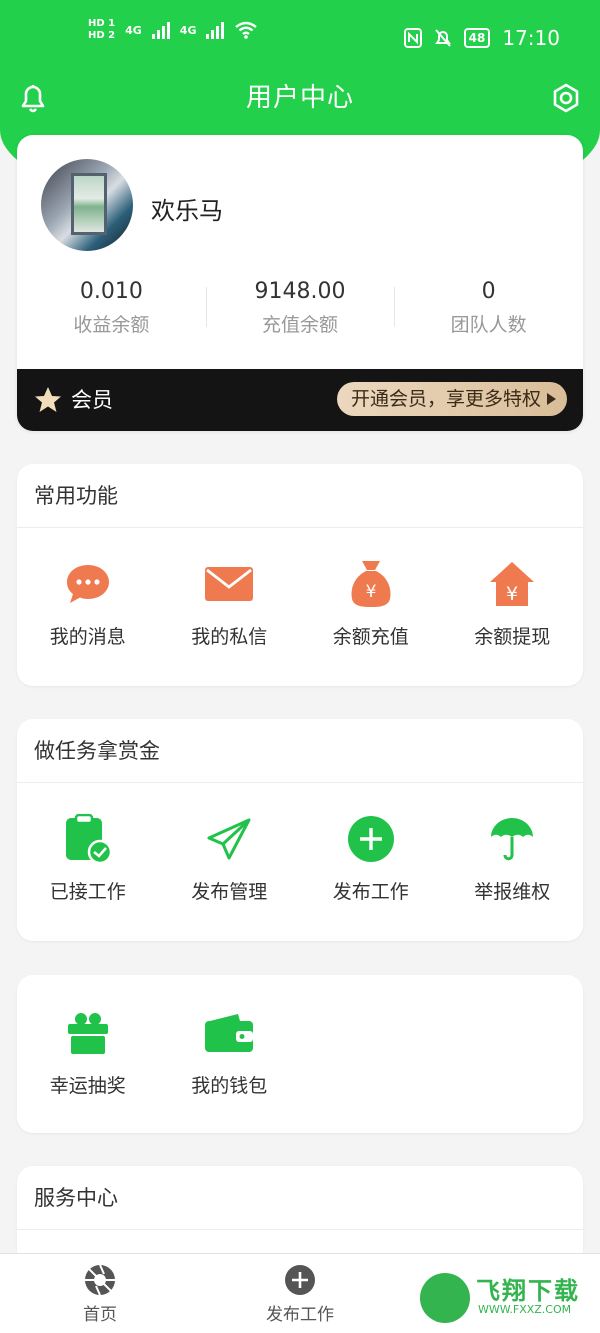 The image size is (600, 1333). I want to click on stat-recharge-balance: 9148.00 充值余额, so click(300, 310).